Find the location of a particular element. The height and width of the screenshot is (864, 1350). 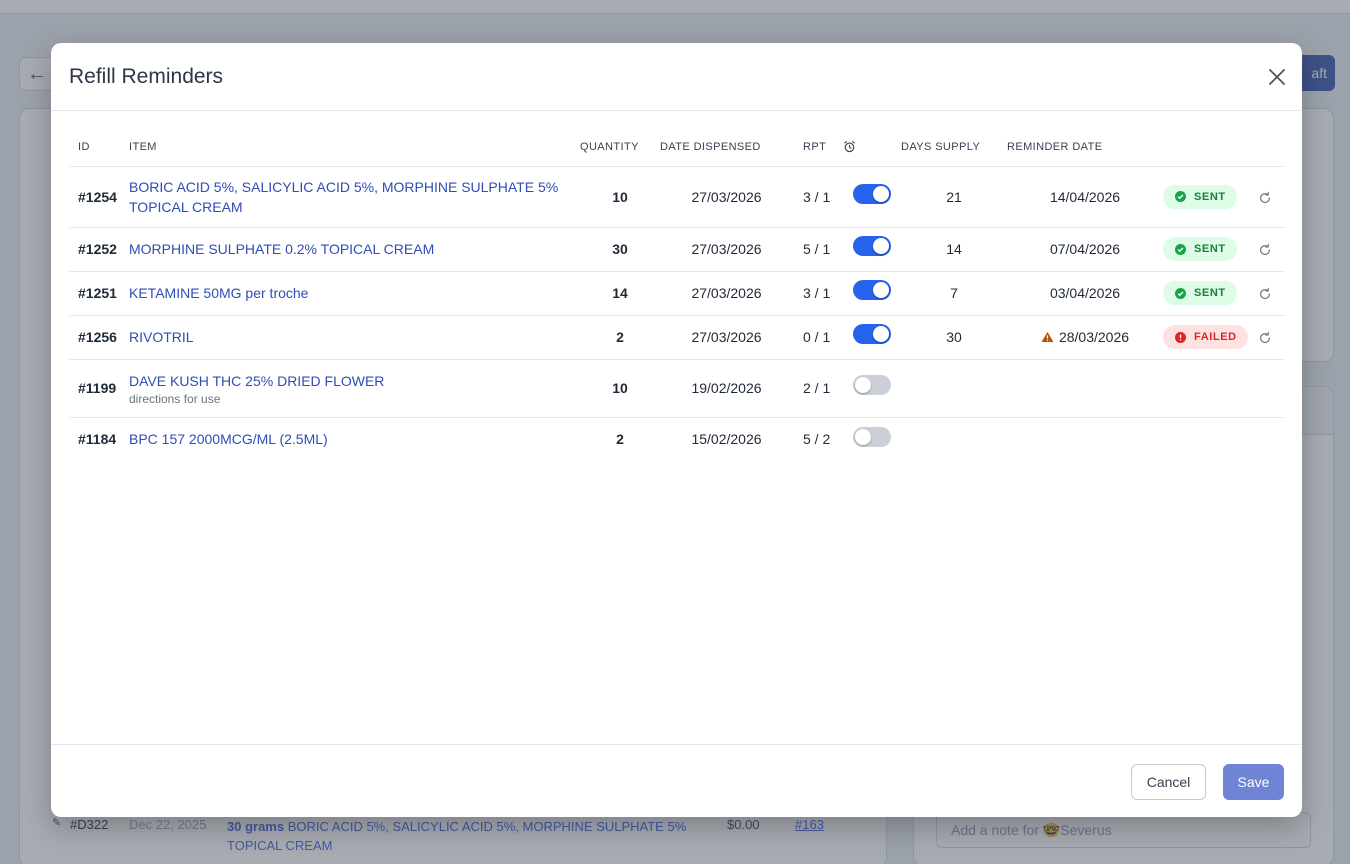

row-reminder-date: 07/04/2026 is located at coordinates (1085, 249).